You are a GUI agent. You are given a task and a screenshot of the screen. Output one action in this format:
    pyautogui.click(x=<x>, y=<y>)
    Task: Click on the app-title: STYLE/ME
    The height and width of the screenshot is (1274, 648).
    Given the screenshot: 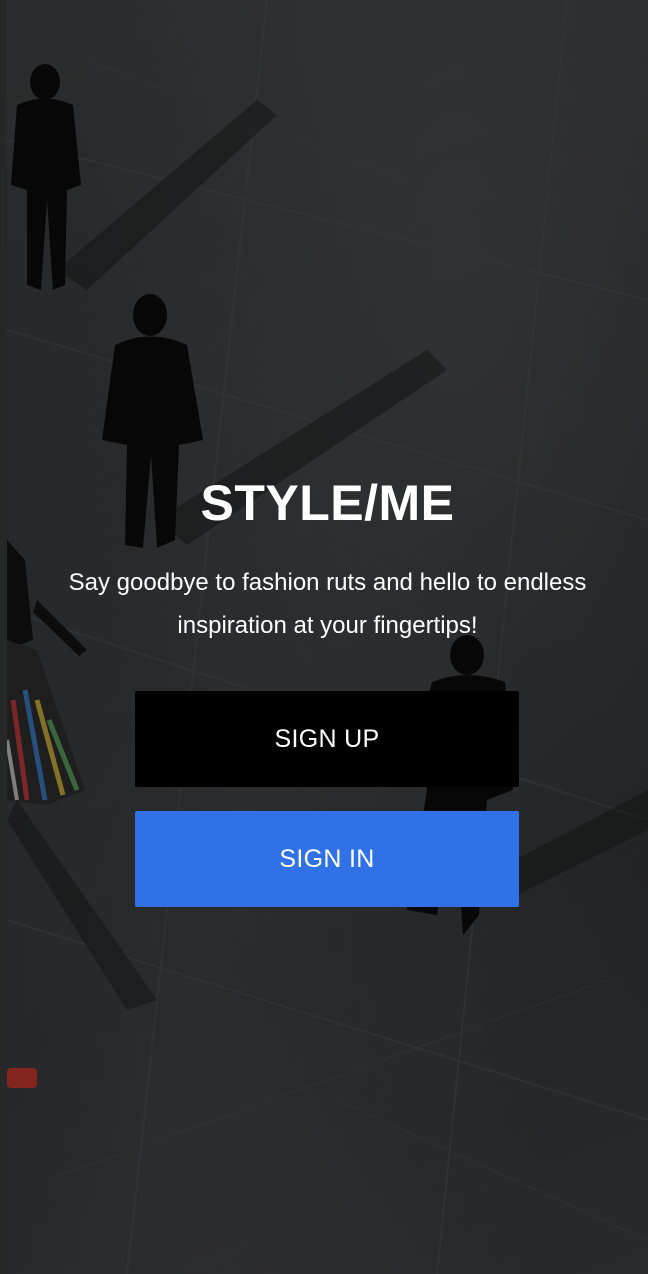 What is the action you would take?
    pyautogui.click(x=327, y=503)
    